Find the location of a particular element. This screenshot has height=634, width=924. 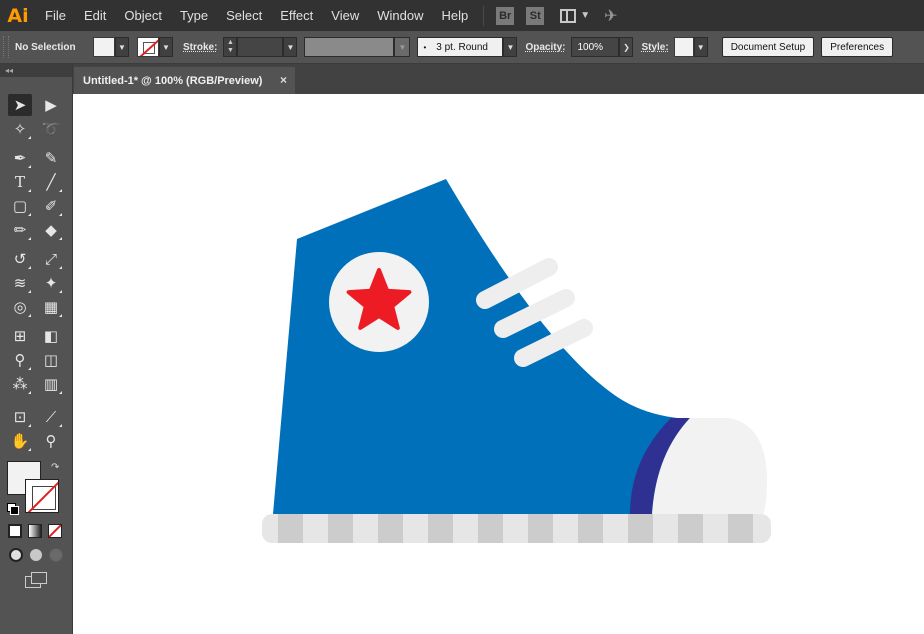

document-tab: Untitled-1* @ 100% (RGB/Preview) × is located at coordinates (184, 80).